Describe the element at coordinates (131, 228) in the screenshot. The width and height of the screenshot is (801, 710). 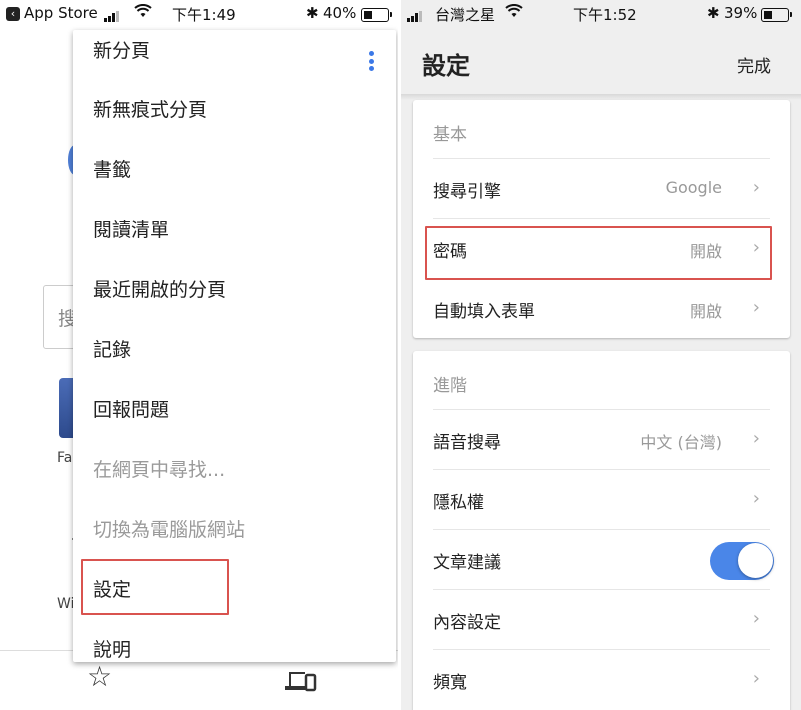
I see `menu-item-reading-list: 閱讀清單` at that location.